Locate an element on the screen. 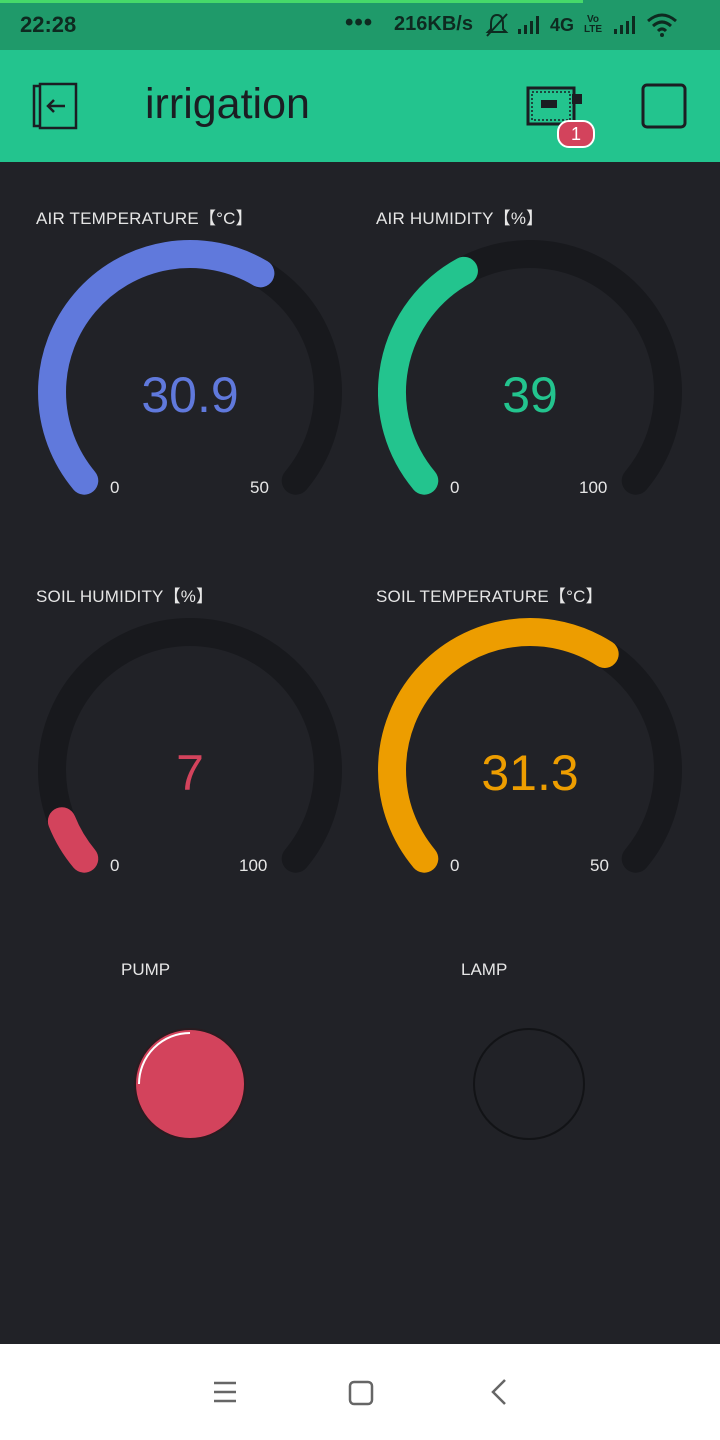 The image size is (720, 1440). gauge-value: 30.9 is located at coordinates (190, 395).